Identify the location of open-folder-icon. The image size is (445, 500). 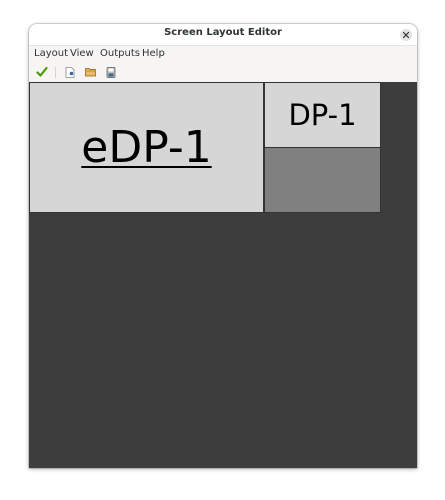
(90, 72).